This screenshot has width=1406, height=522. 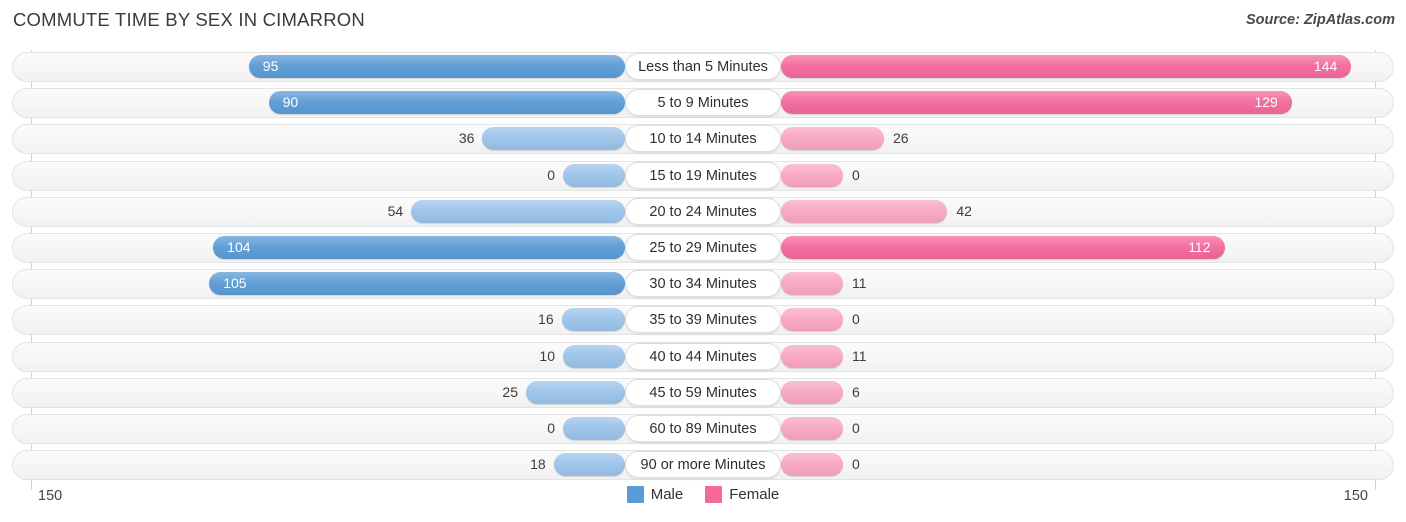 I want to click on category-label: 60 to 89 Minutes, so click(x=703, y=428).